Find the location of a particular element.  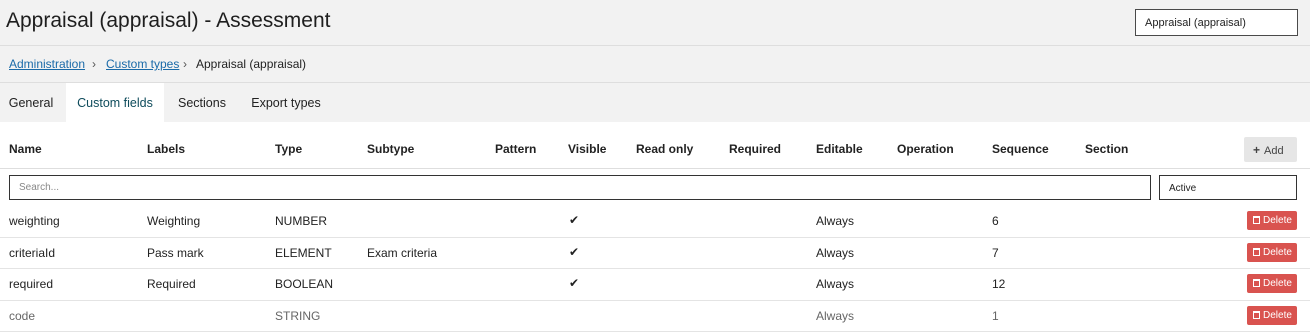

field-subtype: Exam criteria is located at coordinates (402, 253).